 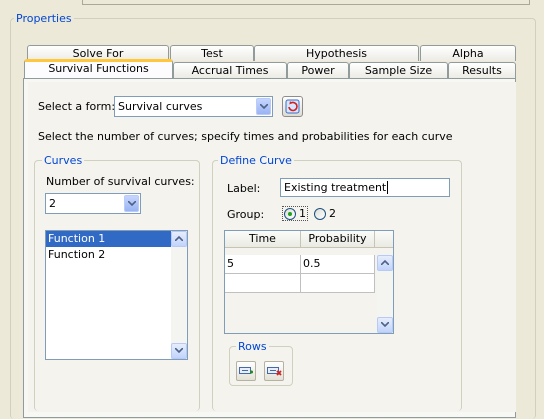 I want to click on tab-label: Results, so click(x=482, y=70).